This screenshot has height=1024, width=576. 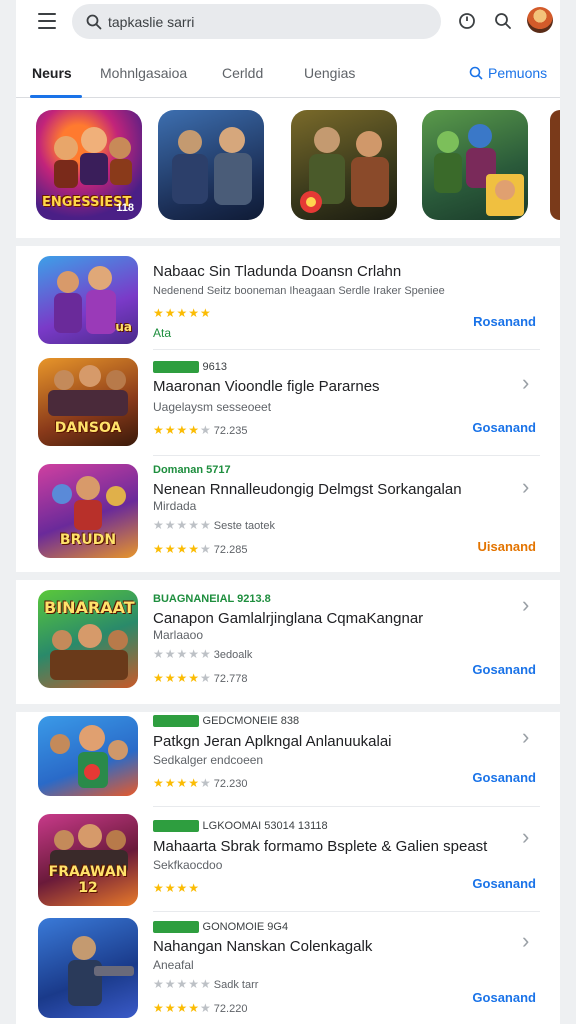 I want to click on thumbnail-label: BRUDN, so click(x=88, y=540).